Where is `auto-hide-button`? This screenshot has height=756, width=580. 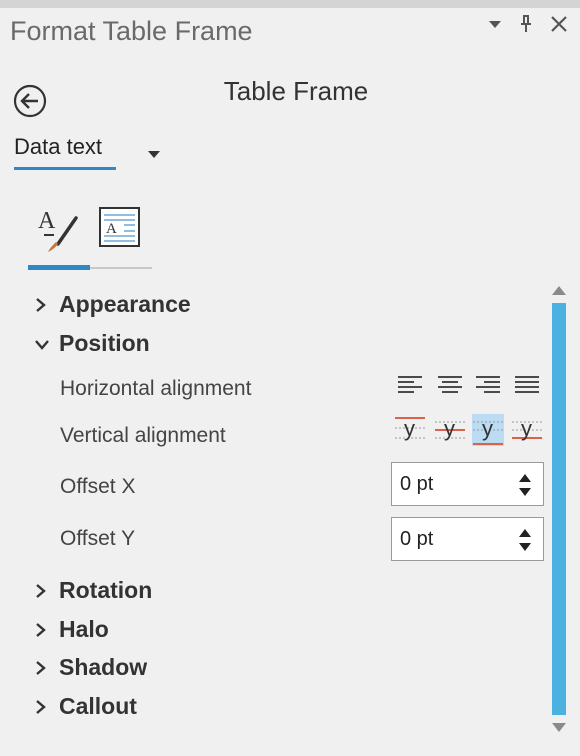 auto-hide-button is located at coordinates (526, 24).